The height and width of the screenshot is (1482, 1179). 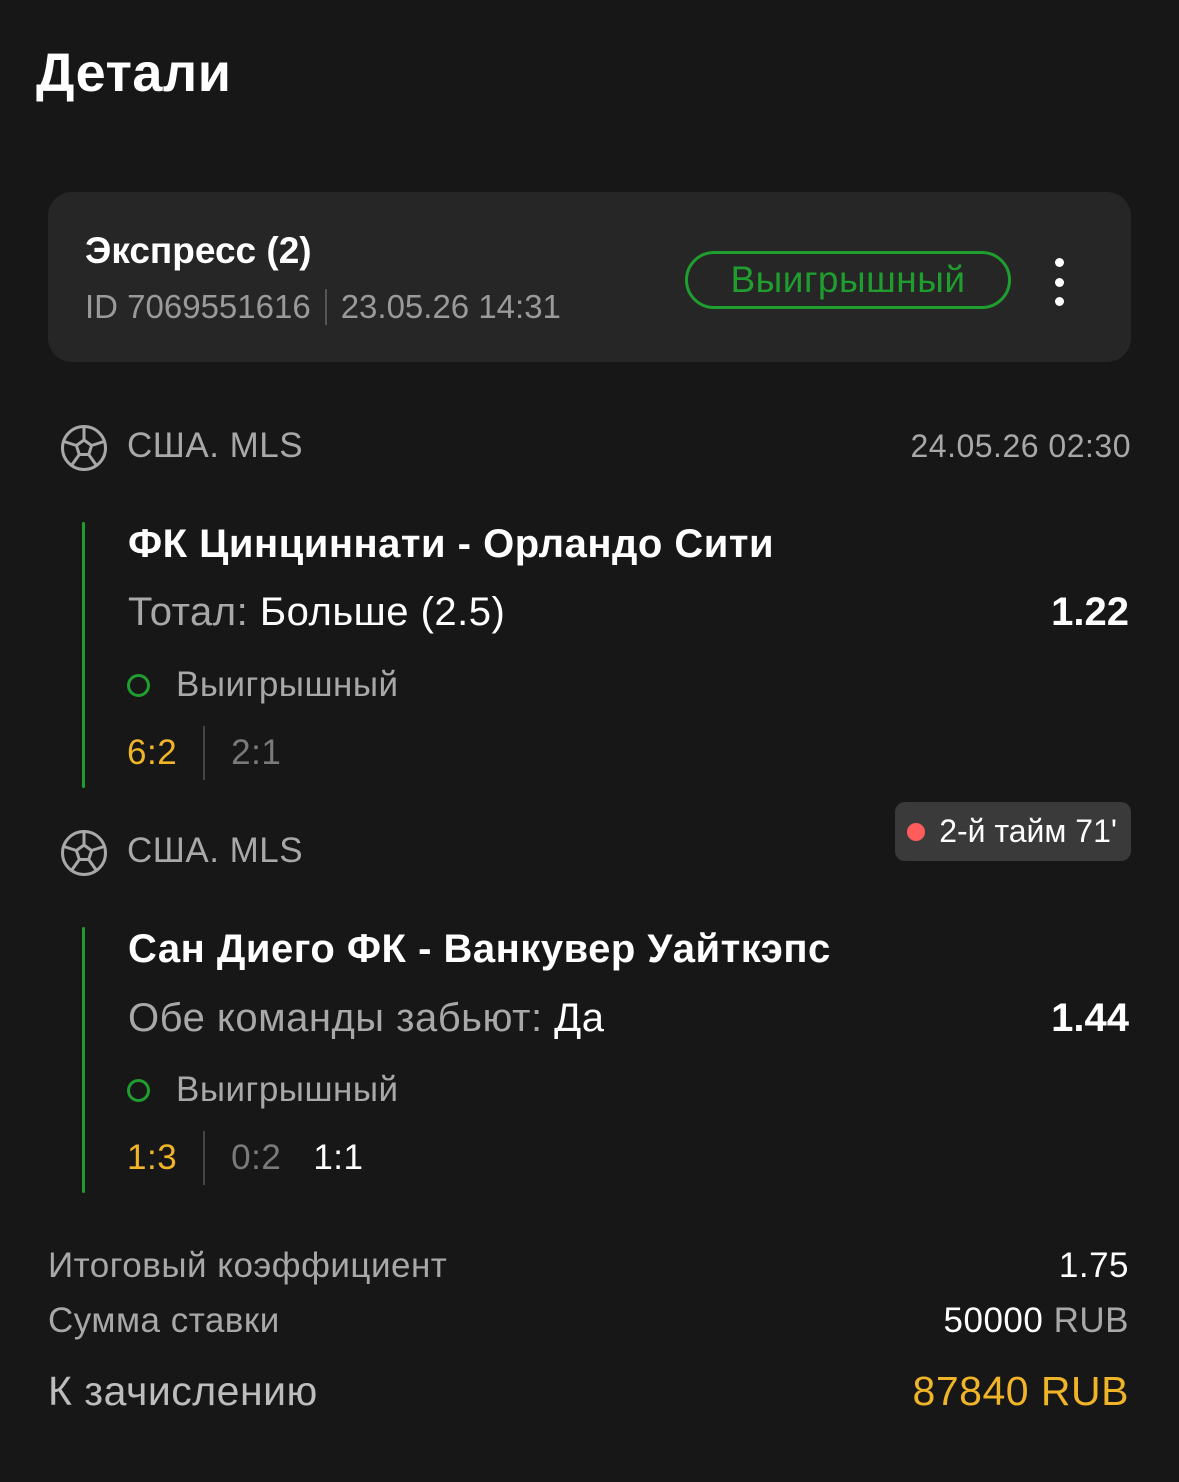 What do you see at coordinates (341, 1018) in the screenshot?
I see `market-label: Обе команды забьют:` at bounding box center [341, 1018].